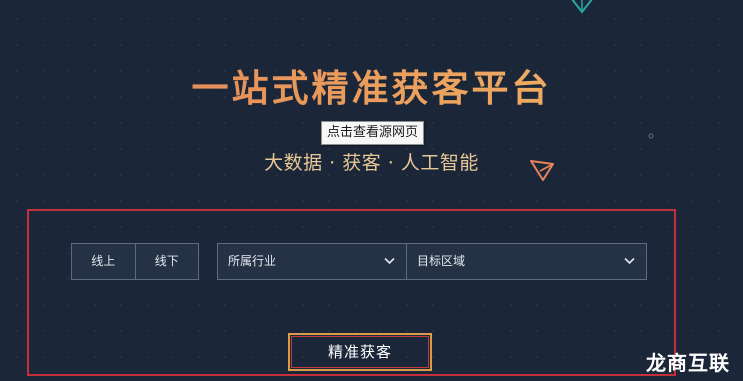 The width and height of the screenshot is (743, 381). What do you see at coordinates (166, 261) in the screenshot?
I see `channel-offline-button: 线下` at bounding box center [166, 261].